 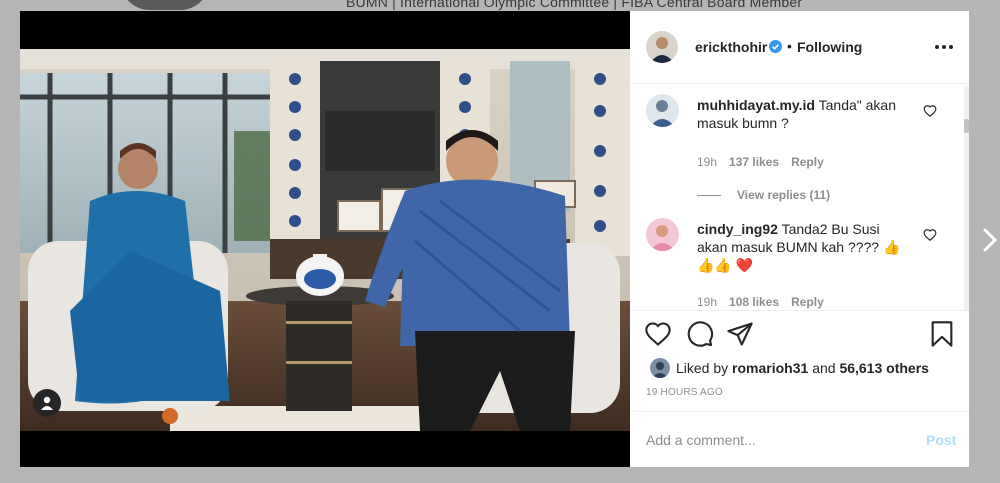 I want to click on liker-avatar, so click(x=660, y=368).